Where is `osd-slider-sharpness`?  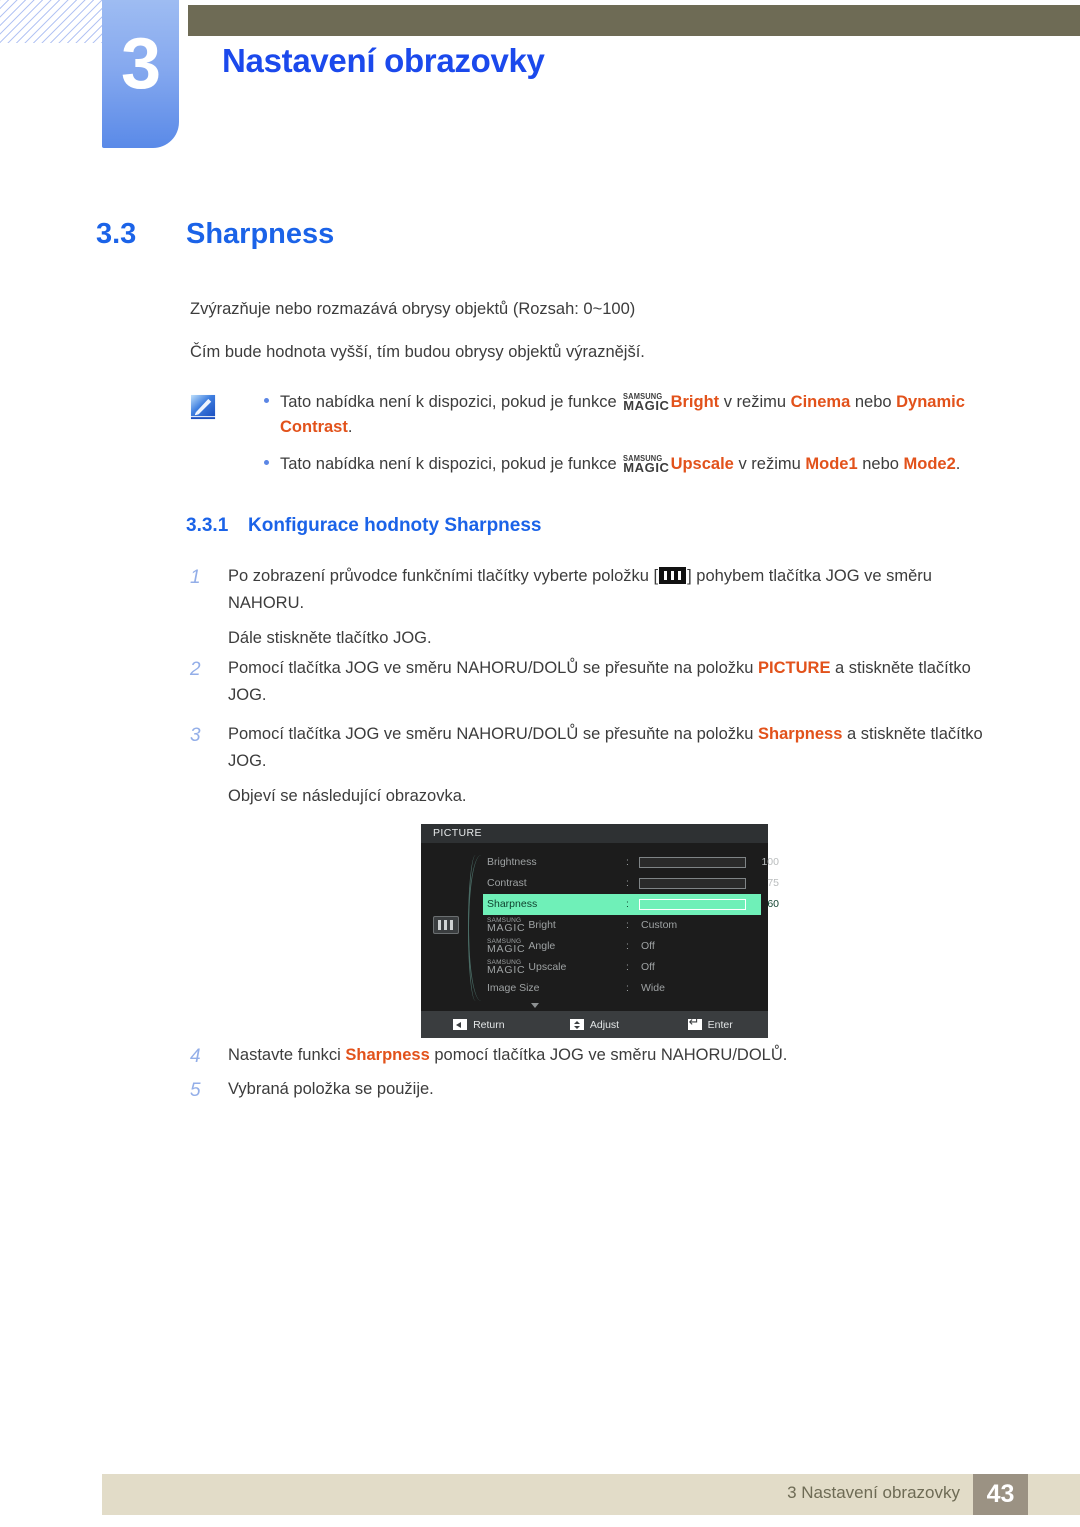
osd-slider-sharpness is located at coordinates (692, 904).